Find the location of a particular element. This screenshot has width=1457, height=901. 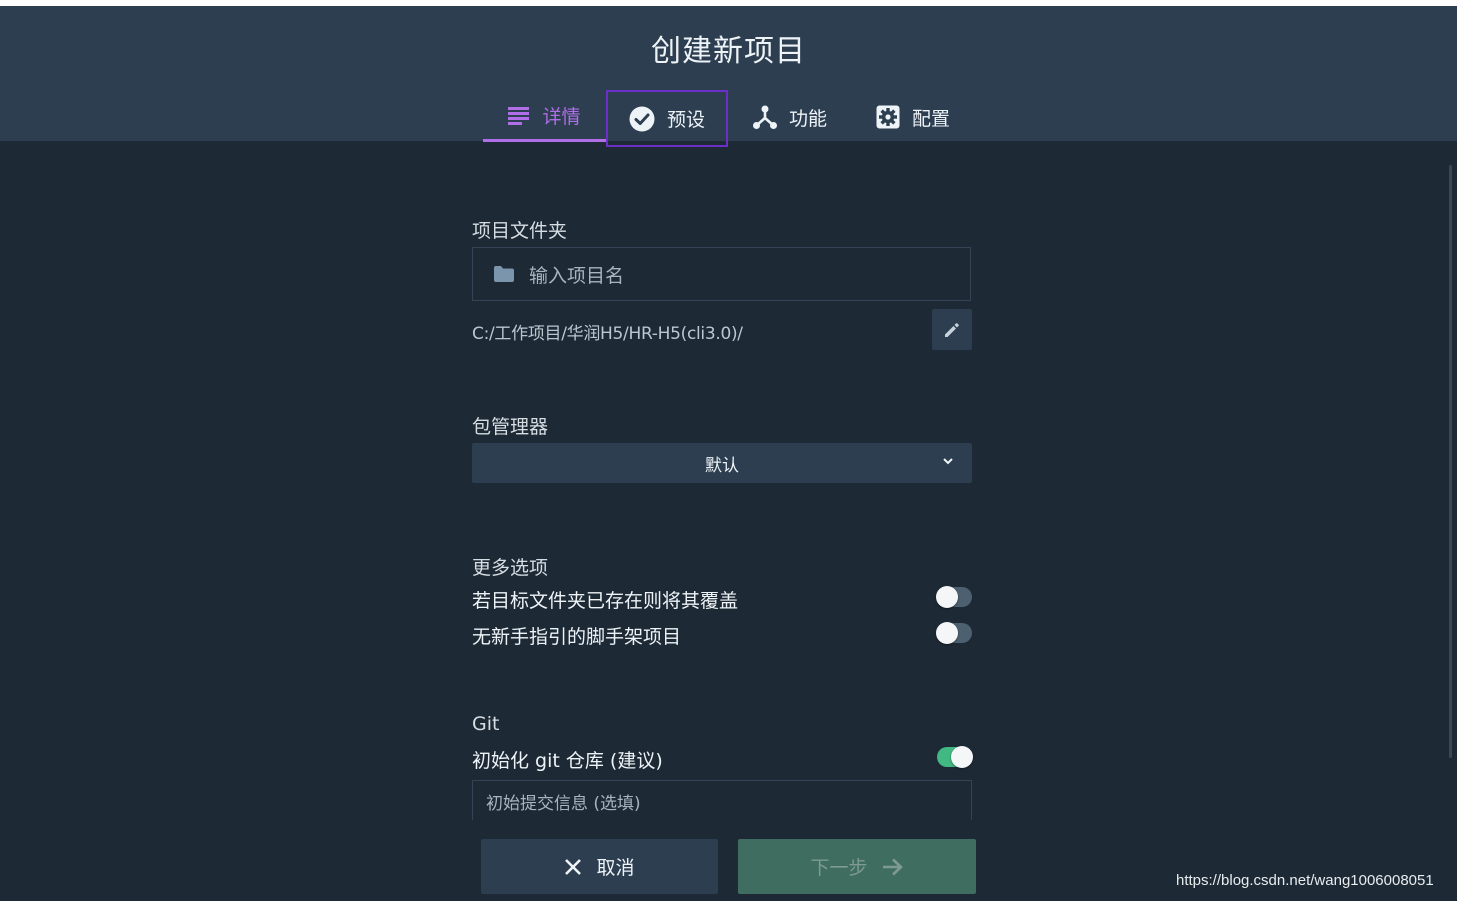

git-init-toggle is located at coordinates (955, 757).